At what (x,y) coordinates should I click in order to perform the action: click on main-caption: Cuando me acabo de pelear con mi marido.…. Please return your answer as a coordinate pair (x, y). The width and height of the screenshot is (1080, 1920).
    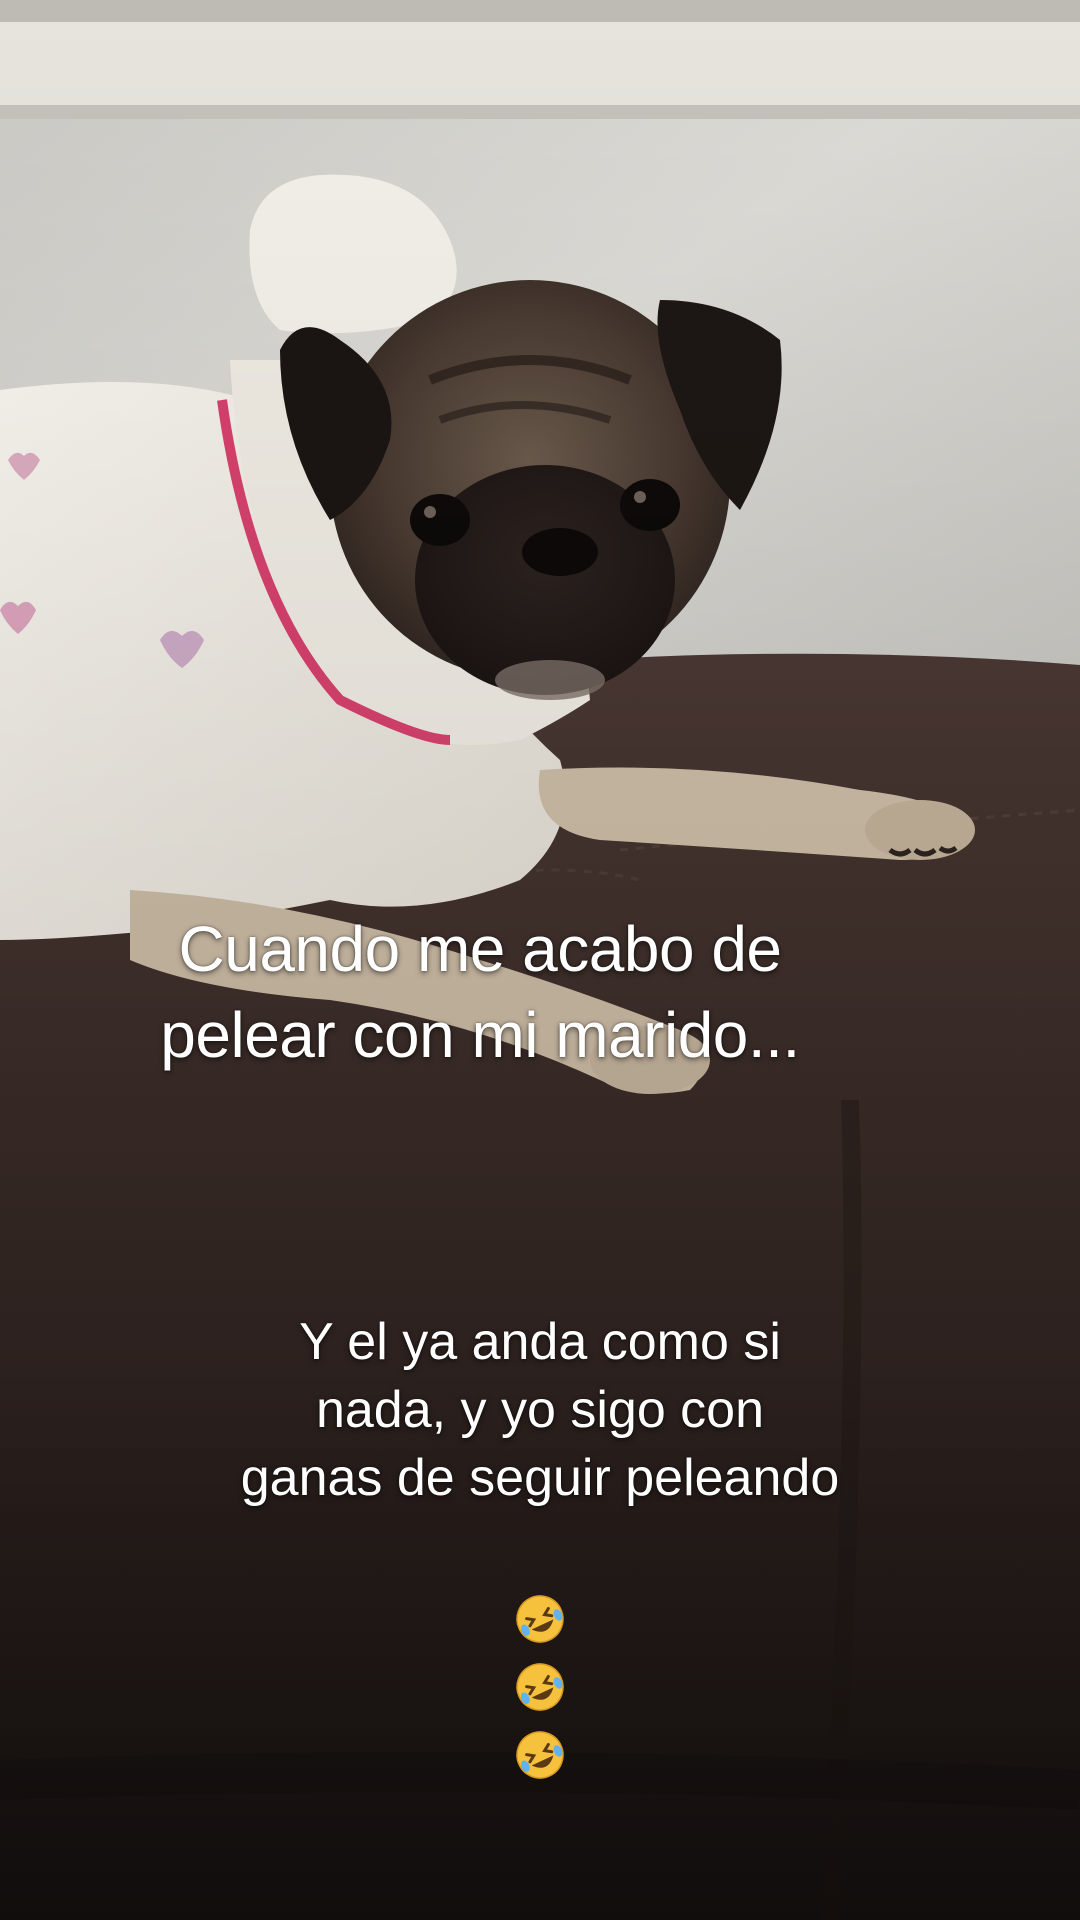
    Looking at the image, I should click on (480, 992).